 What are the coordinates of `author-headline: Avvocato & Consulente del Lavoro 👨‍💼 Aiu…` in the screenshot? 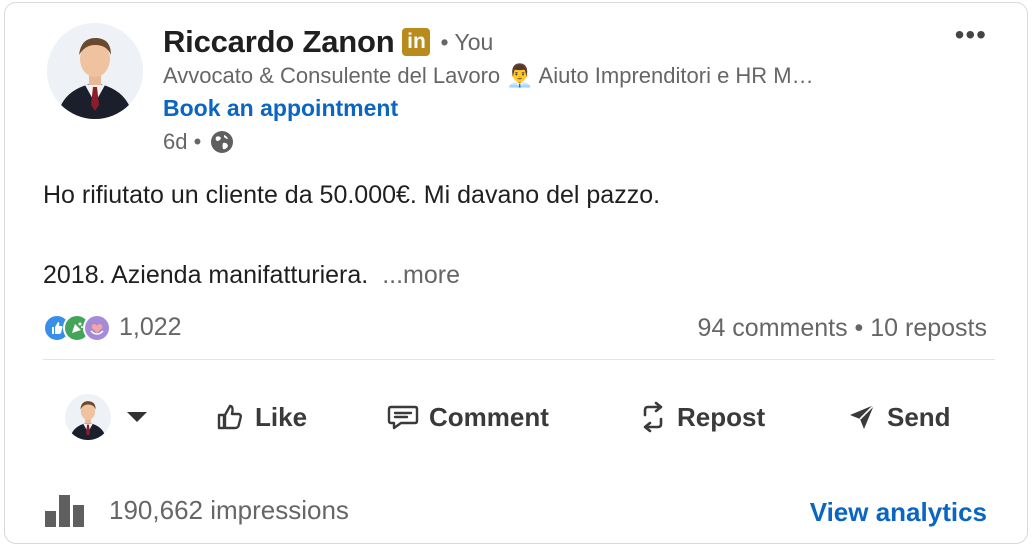 It's located at (488, 75).